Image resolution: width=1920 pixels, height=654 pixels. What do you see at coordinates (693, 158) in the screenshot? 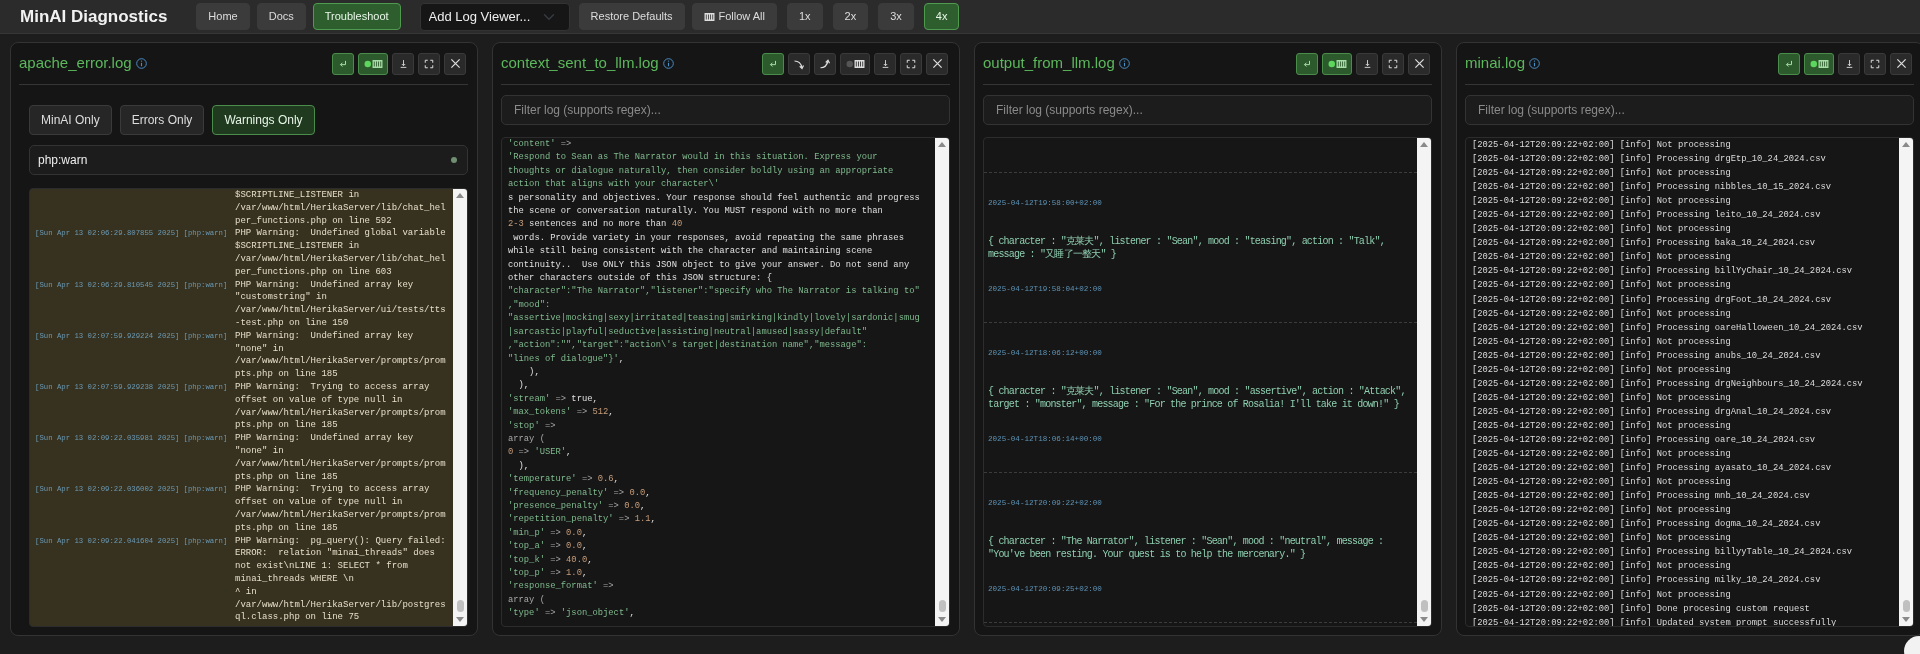
I see `code-line: 'Respond to Sean as The Narrator would in this situation. Express your` at bounding box center [693, 158].